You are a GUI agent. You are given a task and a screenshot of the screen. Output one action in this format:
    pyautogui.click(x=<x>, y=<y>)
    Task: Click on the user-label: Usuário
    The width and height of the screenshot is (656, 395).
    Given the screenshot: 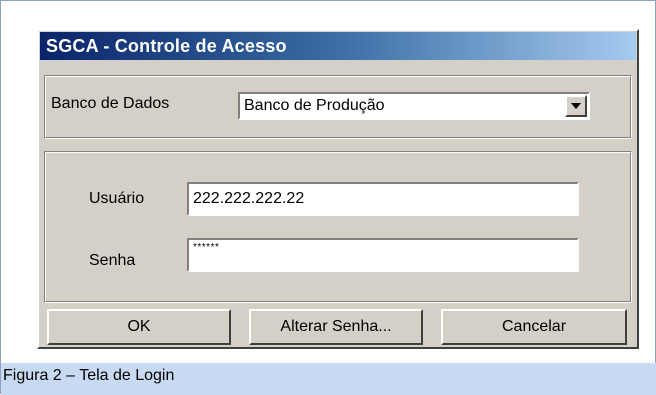 What is the action you would take?
    pyautogui.click(x=117, y=198)
    